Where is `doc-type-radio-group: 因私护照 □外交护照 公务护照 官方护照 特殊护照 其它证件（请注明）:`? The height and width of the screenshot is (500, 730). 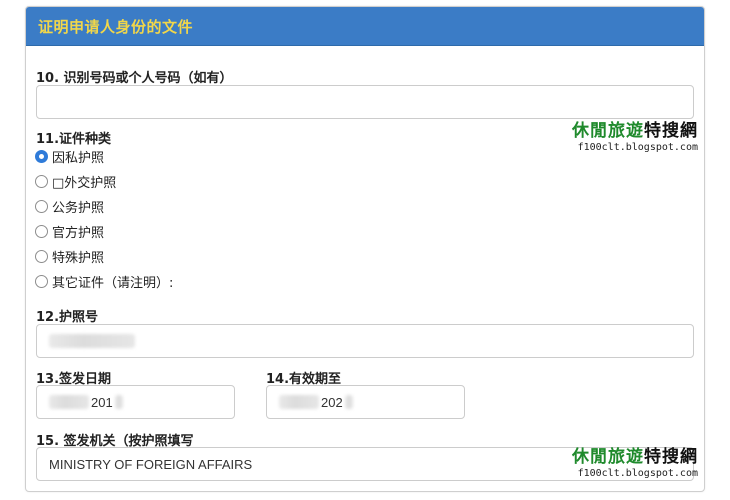
doc-type-radio-group: 因私护照 □外交护照 公务护照 官方护照 特殊护照 其它证件（请注明）: is located at coordinates (104, 218).